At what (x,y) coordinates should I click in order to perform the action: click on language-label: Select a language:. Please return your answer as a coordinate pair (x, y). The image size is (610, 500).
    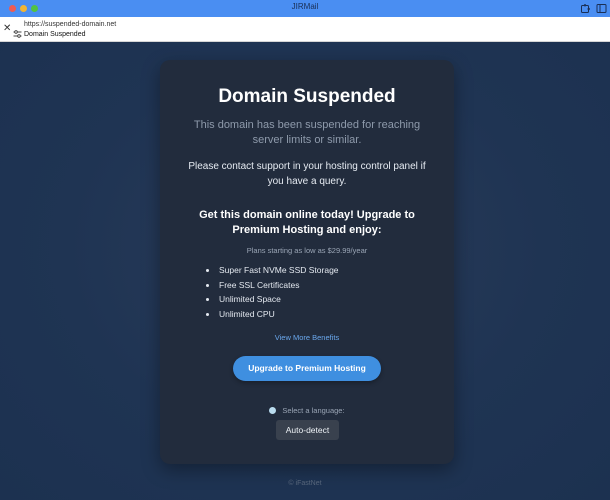
    Looking at the image, I should click on (313, 410).